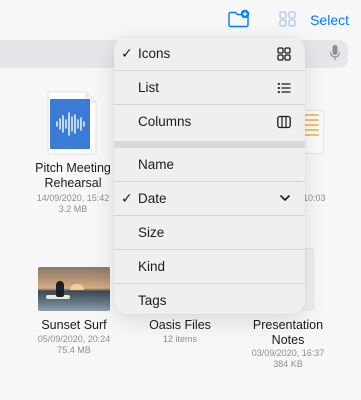  Describe the element at coordinates (335, 53) in the screenshot. I see `microphone-icon` at that location.